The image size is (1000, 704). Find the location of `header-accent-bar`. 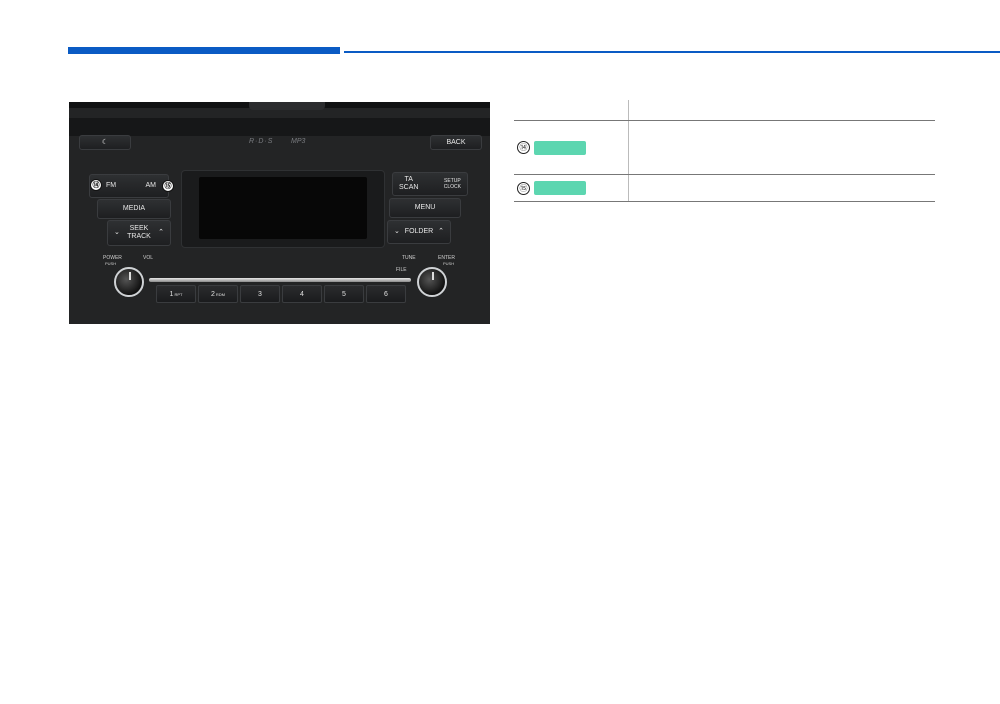

header-accent-bar is located at coordinates (204, 50).